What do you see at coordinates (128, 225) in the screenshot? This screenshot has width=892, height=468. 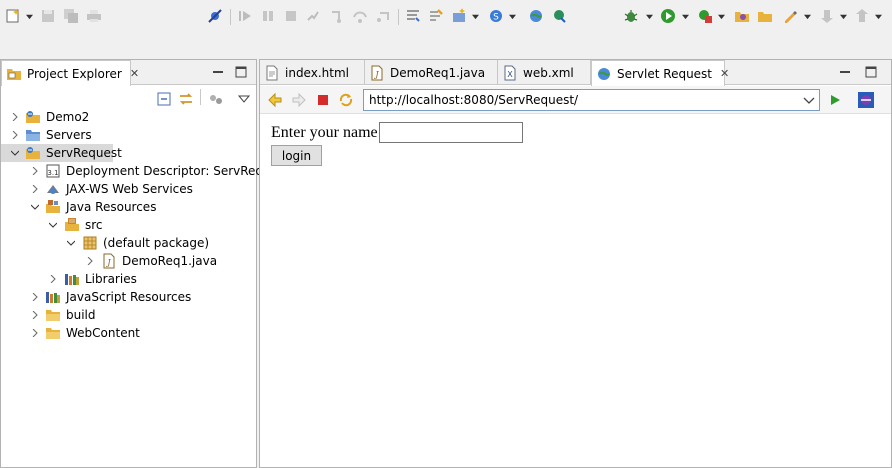 I see `tree-node-src: src` at bounding box center [128, 225].